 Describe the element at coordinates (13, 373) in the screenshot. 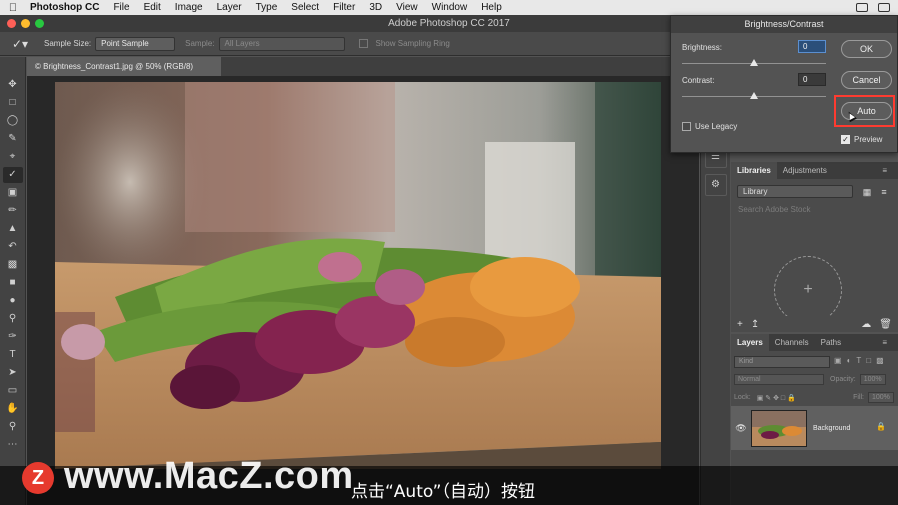

I see `path-select-icon: ➤` at that location.